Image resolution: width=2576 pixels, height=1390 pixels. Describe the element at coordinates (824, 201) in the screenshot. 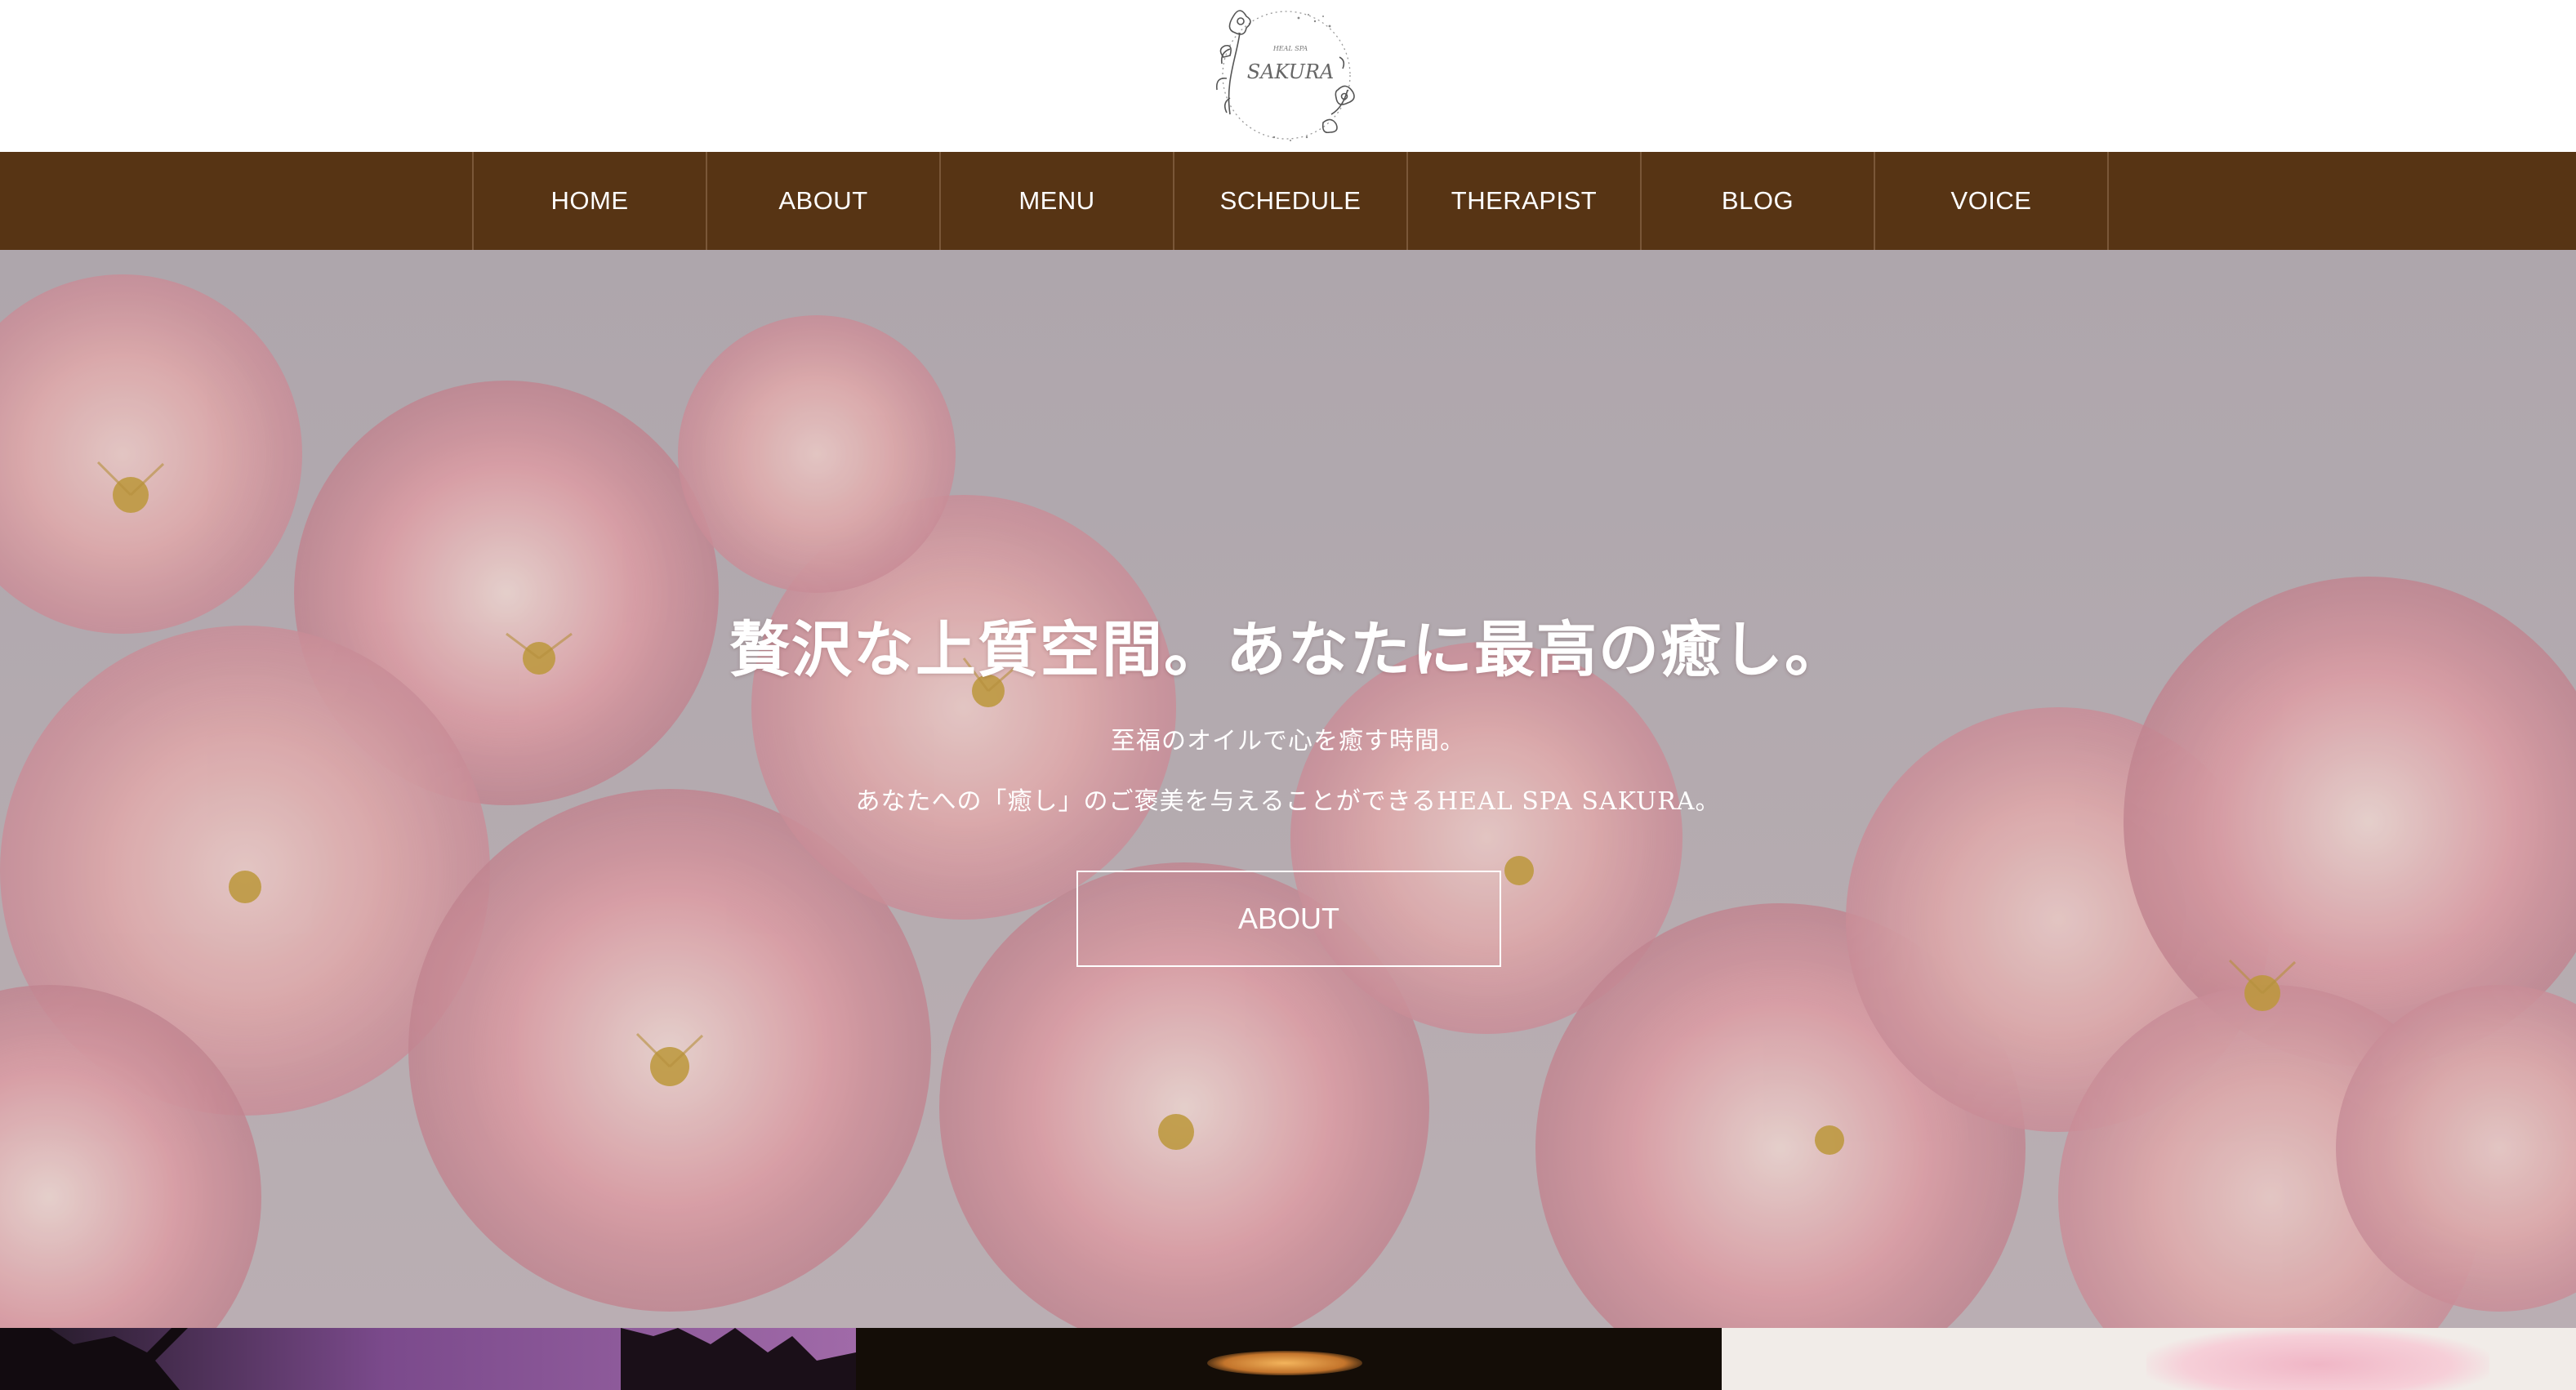

I see `nav-item-about: ABOUT` at that location.